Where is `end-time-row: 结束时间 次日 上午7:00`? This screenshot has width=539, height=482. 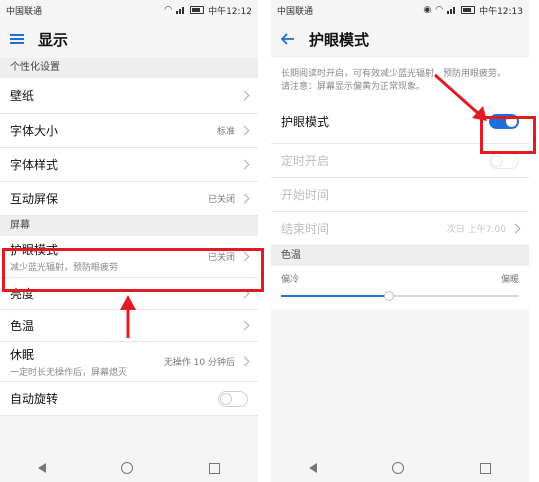
end-time-row: 结束时间 次日 上午7:00 is located at coordinates (400, 229).